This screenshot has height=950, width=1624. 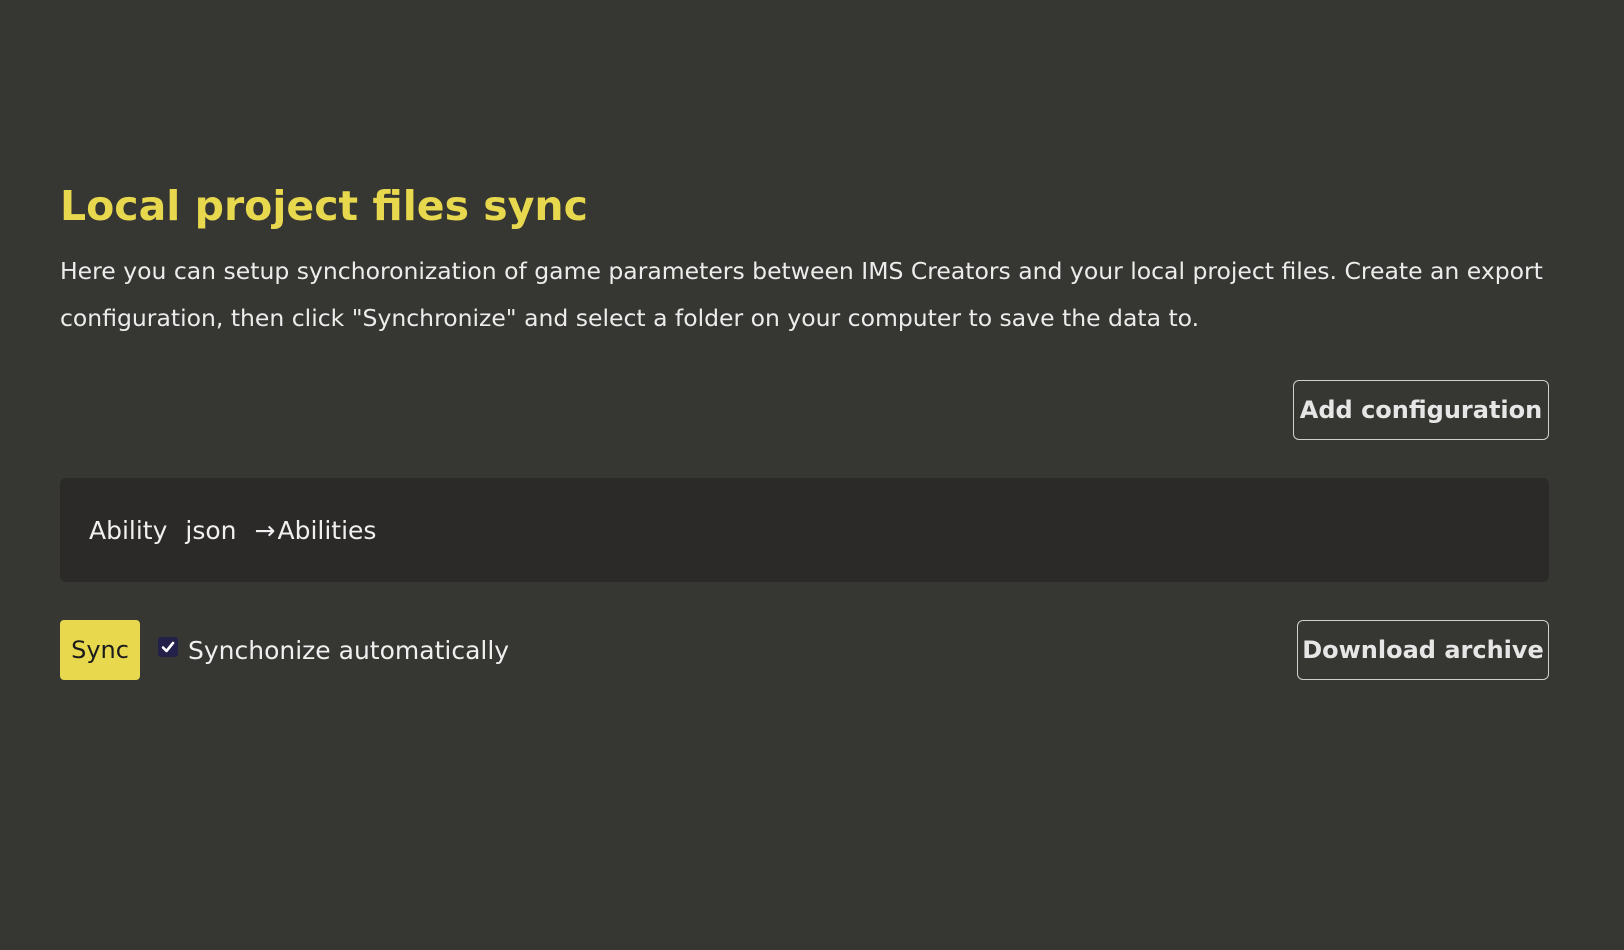 What do you see at coordinates (804, 530) in the screenshot?
I see `configuration-card: Ability json → Abilities` at bounding box center [804, 530].